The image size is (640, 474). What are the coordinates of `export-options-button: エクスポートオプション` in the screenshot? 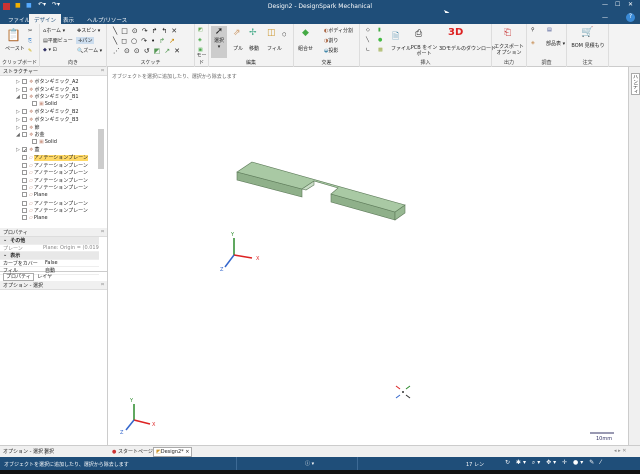 It's located at (509, 50).